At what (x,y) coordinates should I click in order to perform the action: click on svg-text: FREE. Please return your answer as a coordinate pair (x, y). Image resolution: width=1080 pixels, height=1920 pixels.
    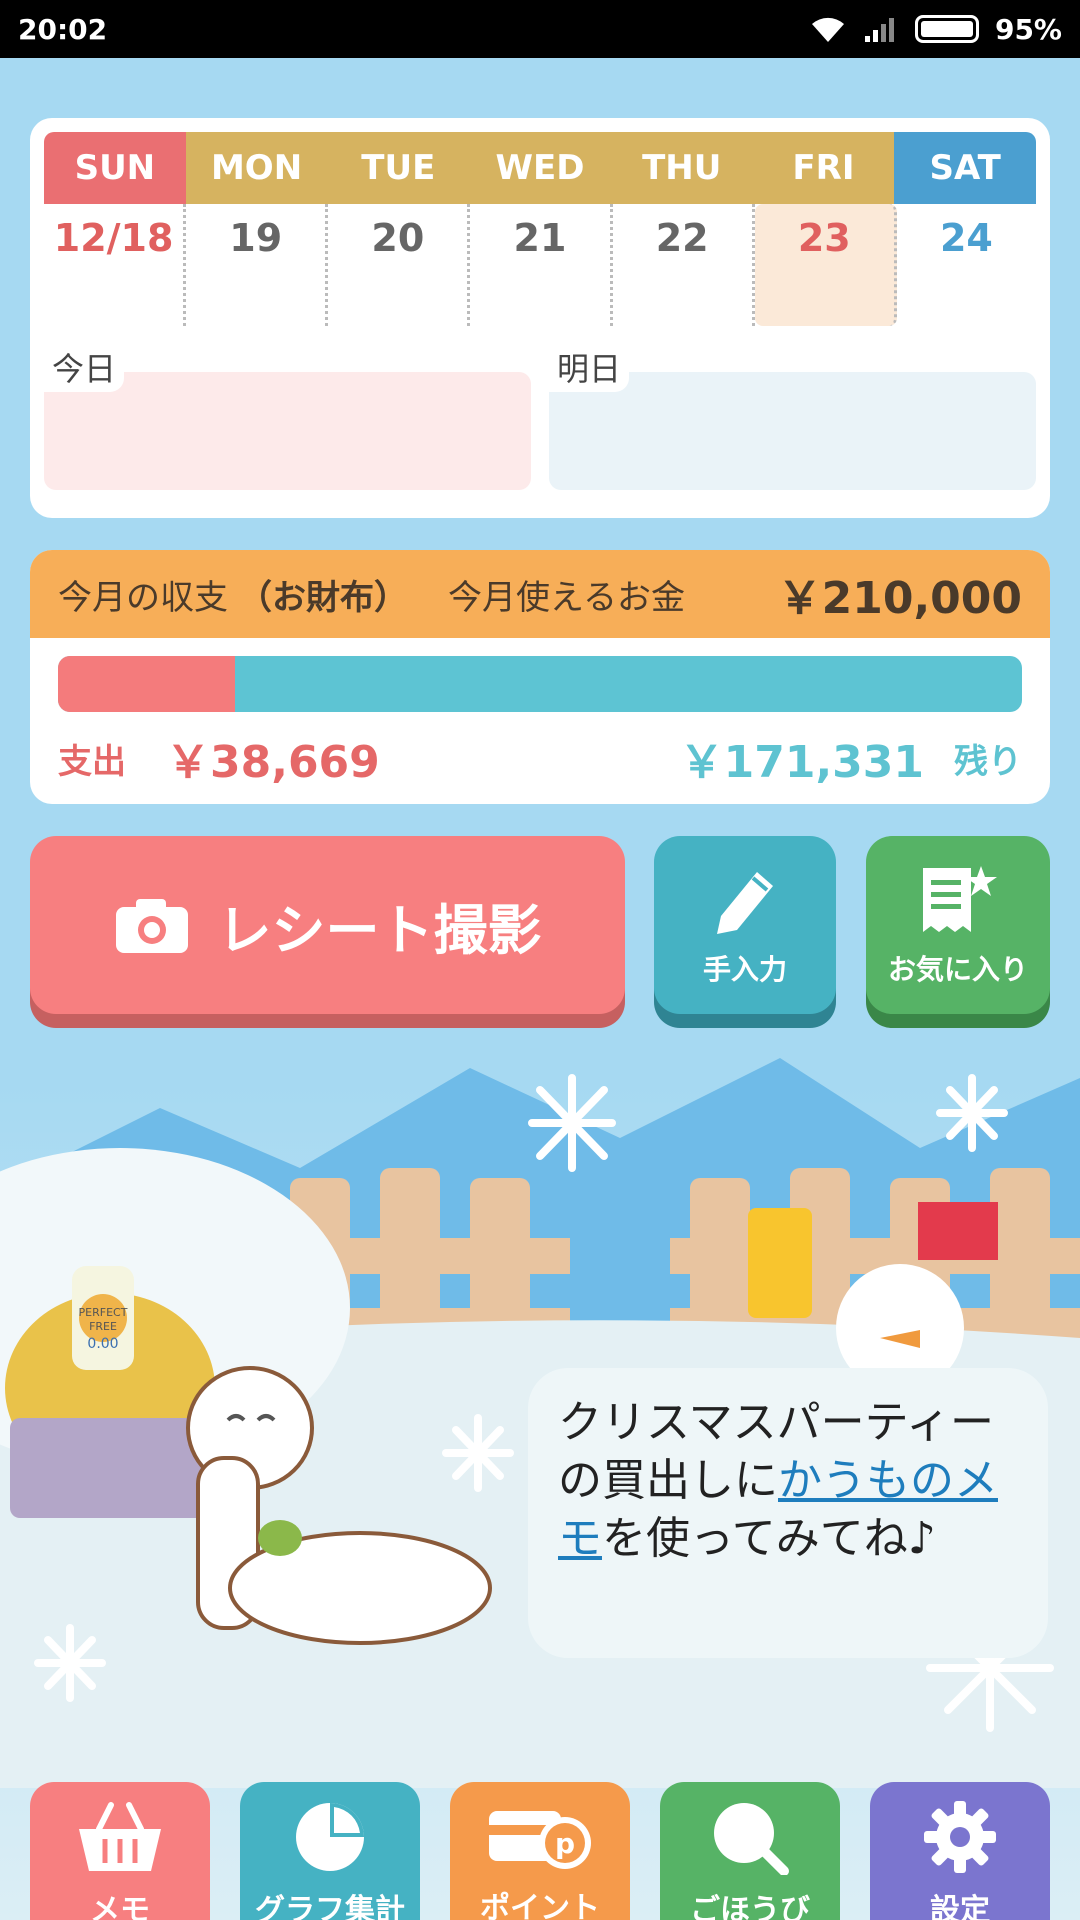
    Looking at the image, I should click on (103, 1326).